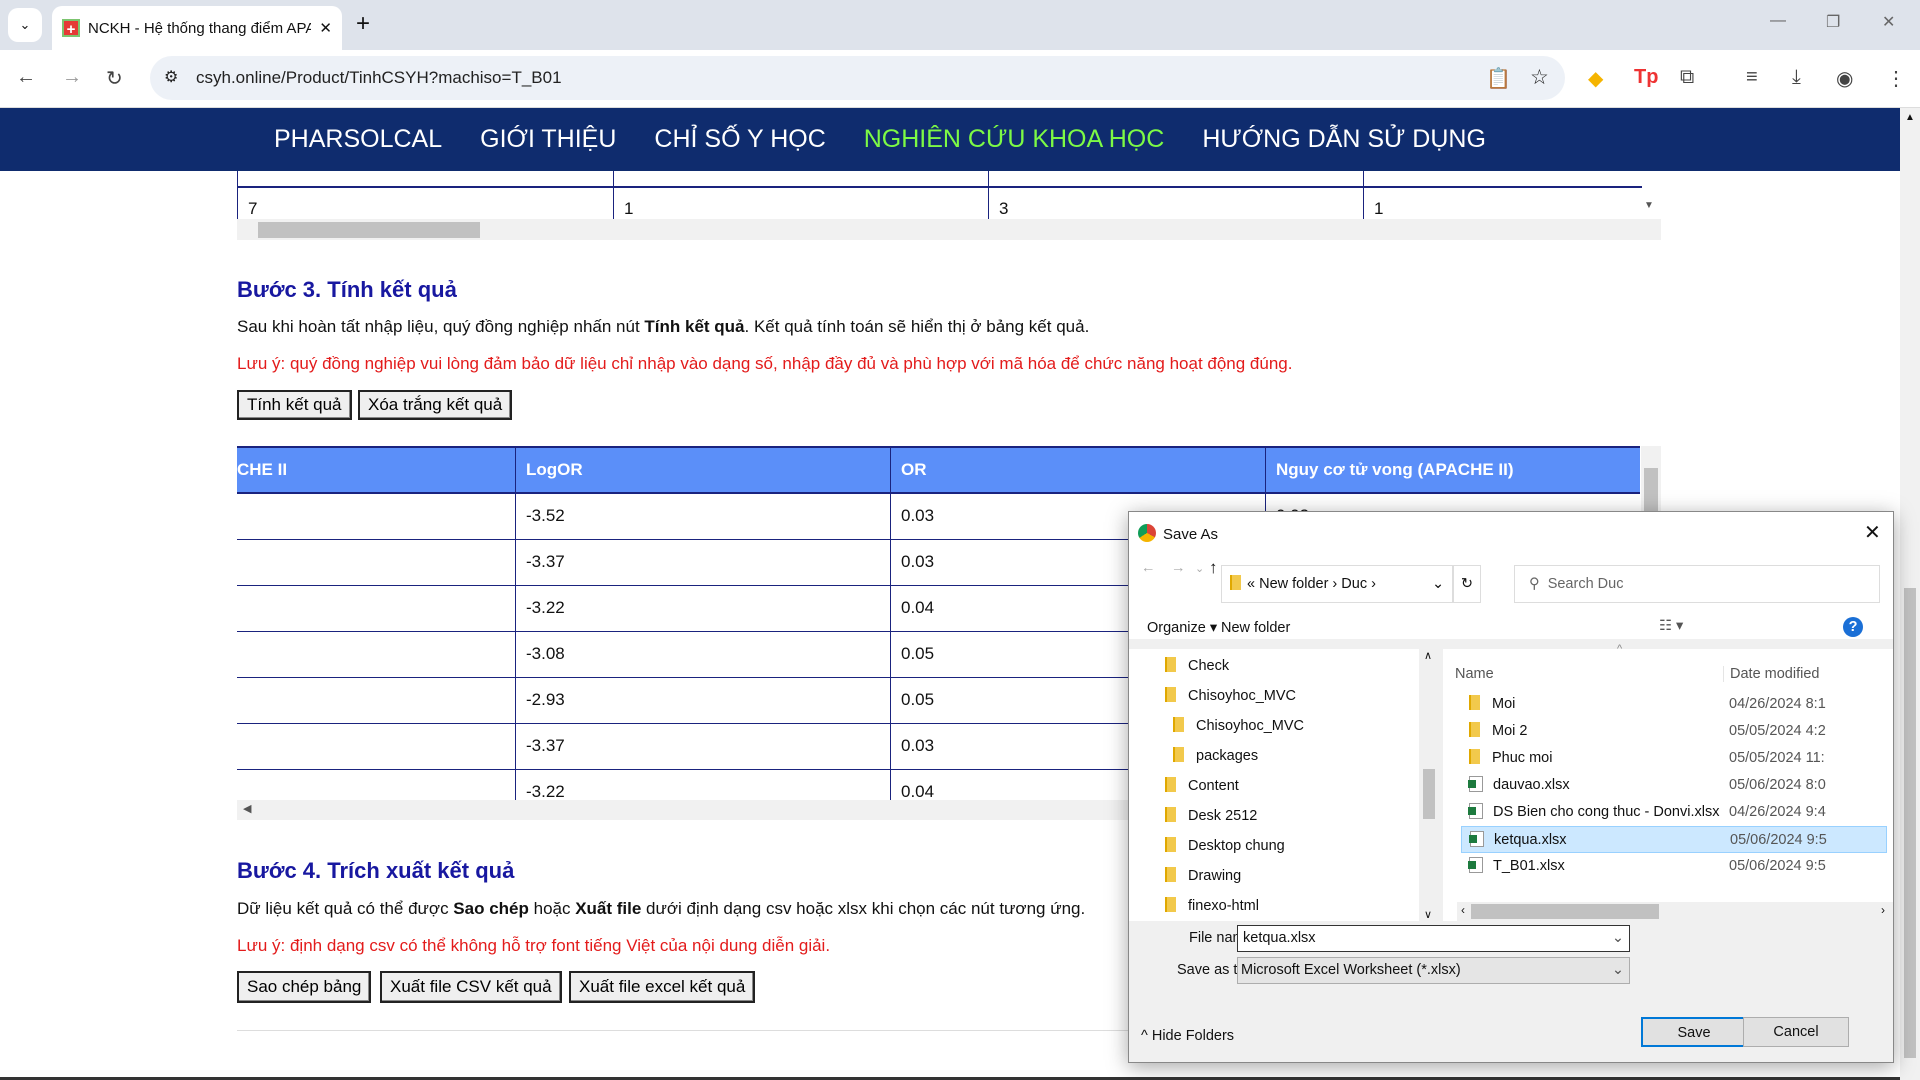 The height and width of the screenshot is (1080, 1920). Describe the element at coordinates (1844, 78) in the screenshot. I see `profile-avatar: ◉` at that location.